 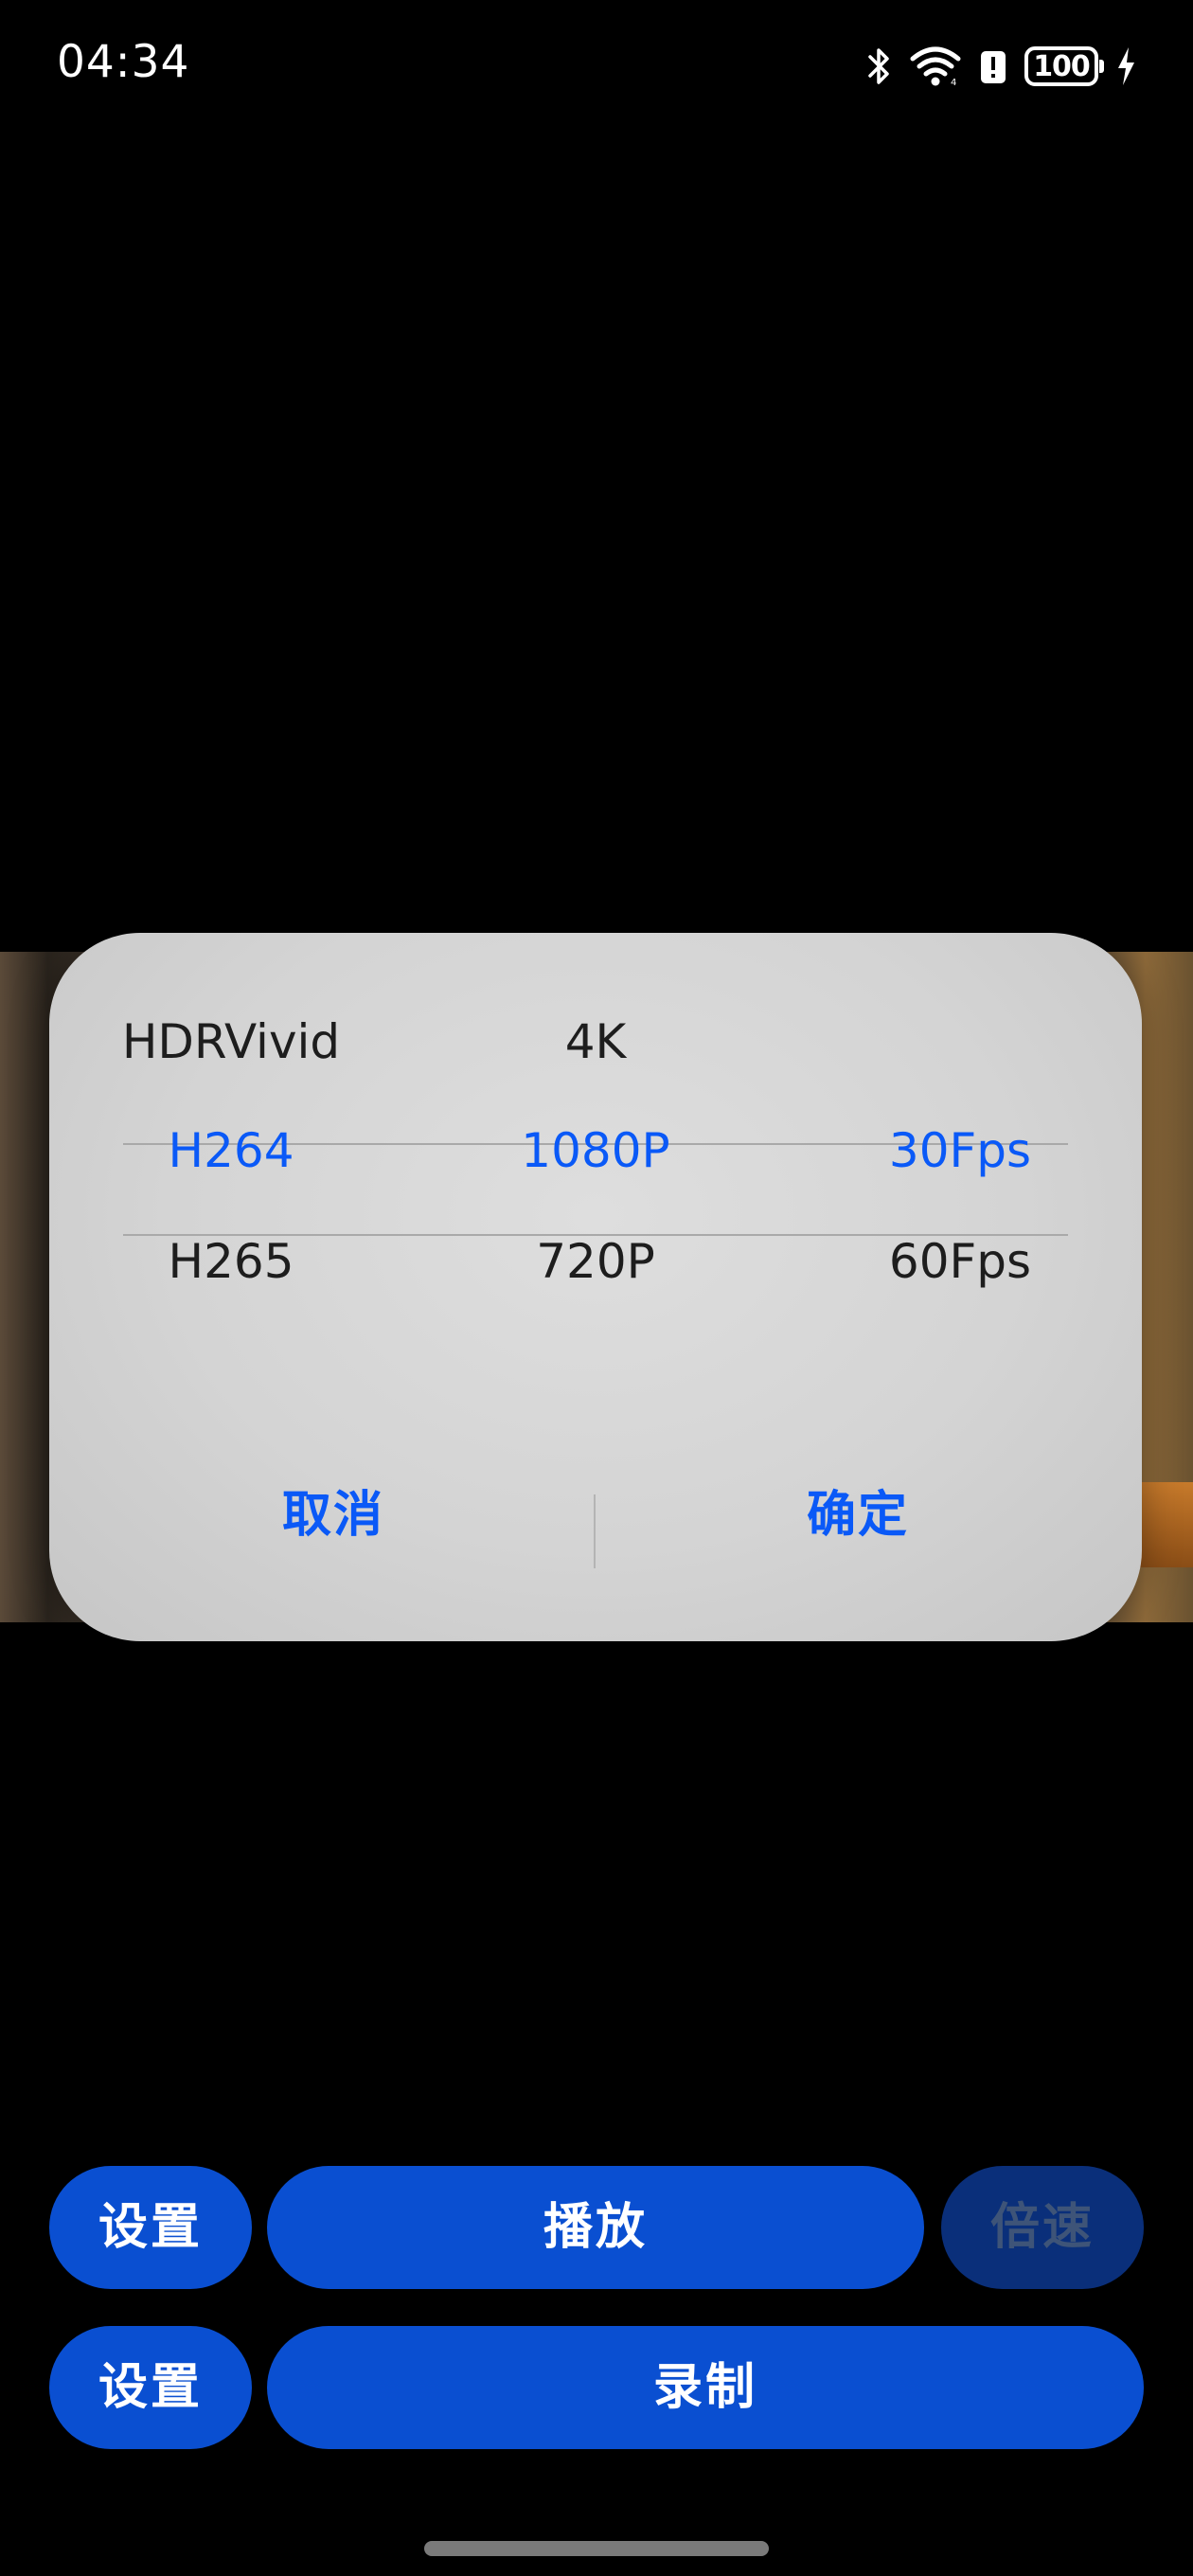 What do you see at coordinates (150, 2387) in the screenshot?
I see `record-settings-button: 设置` at bounding box center [150, 2387].